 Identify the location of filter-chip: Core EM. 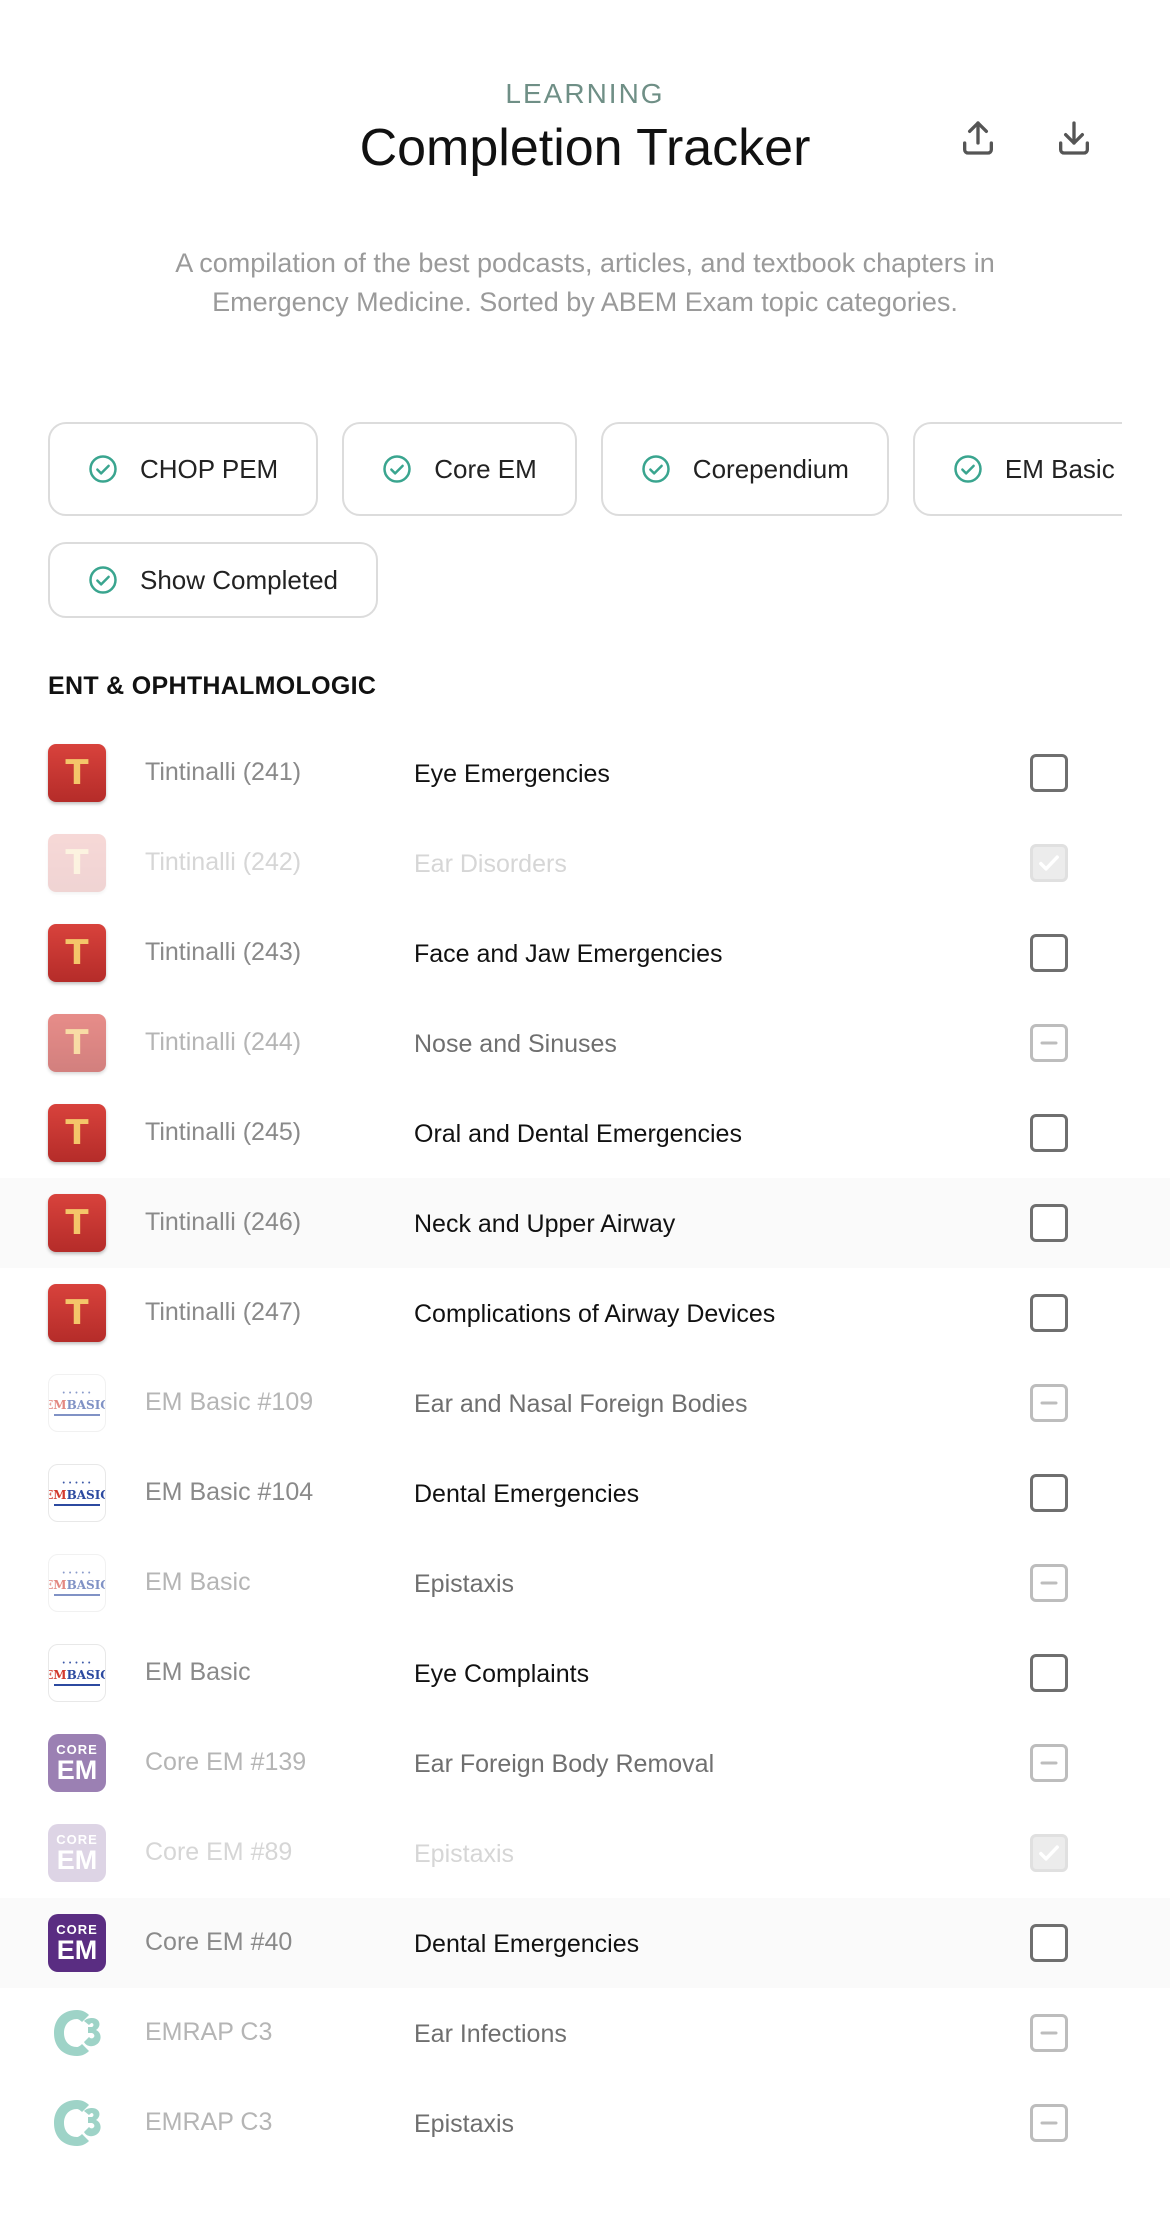
(459, 469).